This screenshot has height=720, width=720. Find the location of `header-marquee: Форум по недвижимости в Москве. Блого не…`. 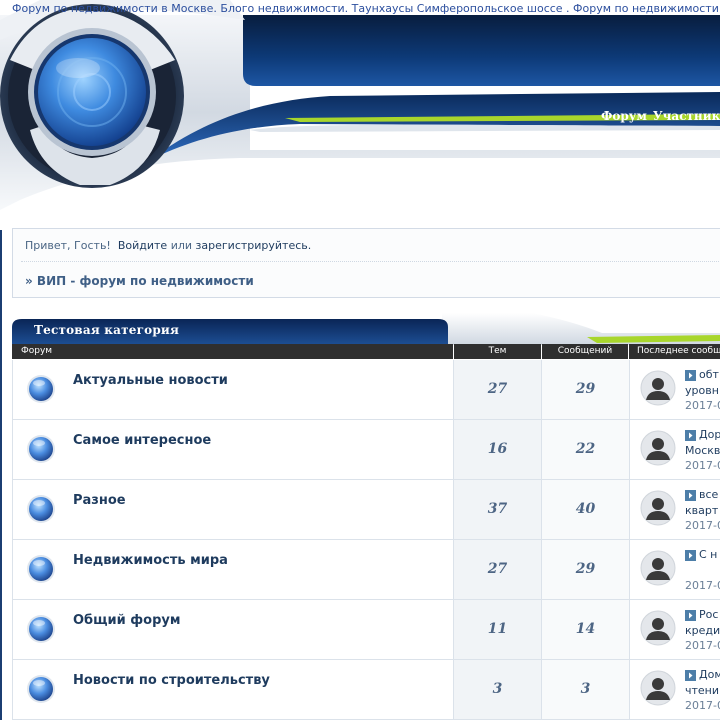

header-marquee: Форум по недвижимости в Москве. Блого не… is located at coordinates (365, 8).